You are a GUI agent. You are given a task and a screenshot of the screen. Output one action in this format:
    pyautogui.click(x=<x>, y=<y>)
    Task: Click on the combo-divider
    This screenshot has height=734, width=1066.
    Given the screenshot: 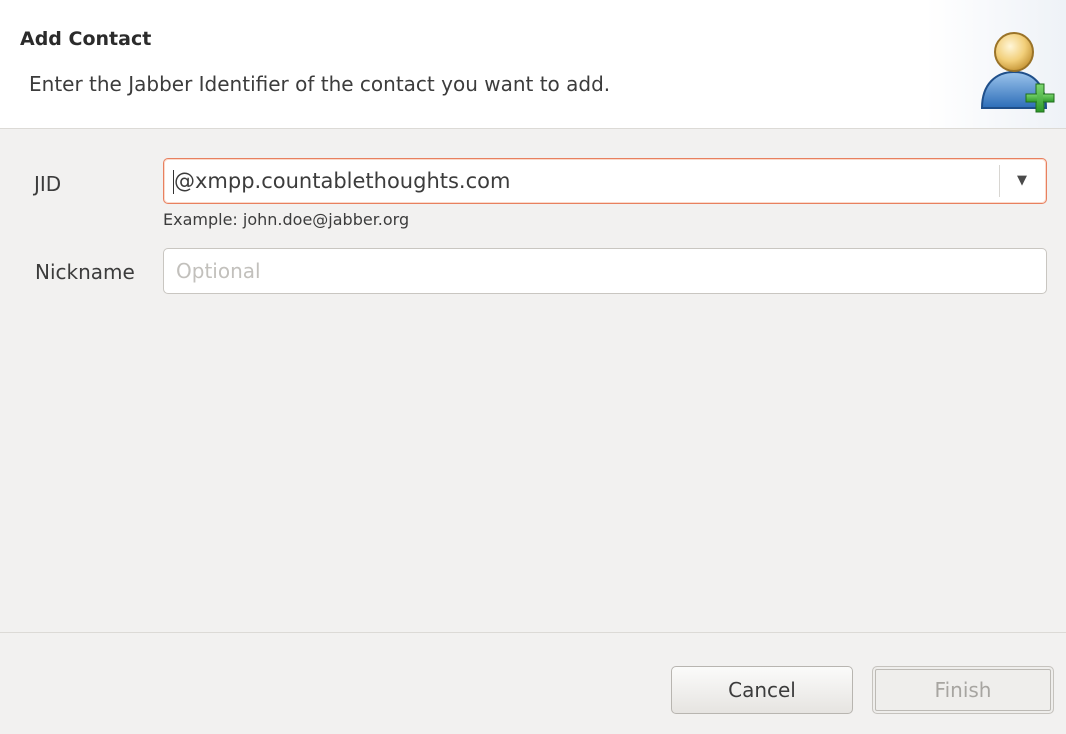 What is the action you would take?
    pyautogui.click(x=999, y=181)
    